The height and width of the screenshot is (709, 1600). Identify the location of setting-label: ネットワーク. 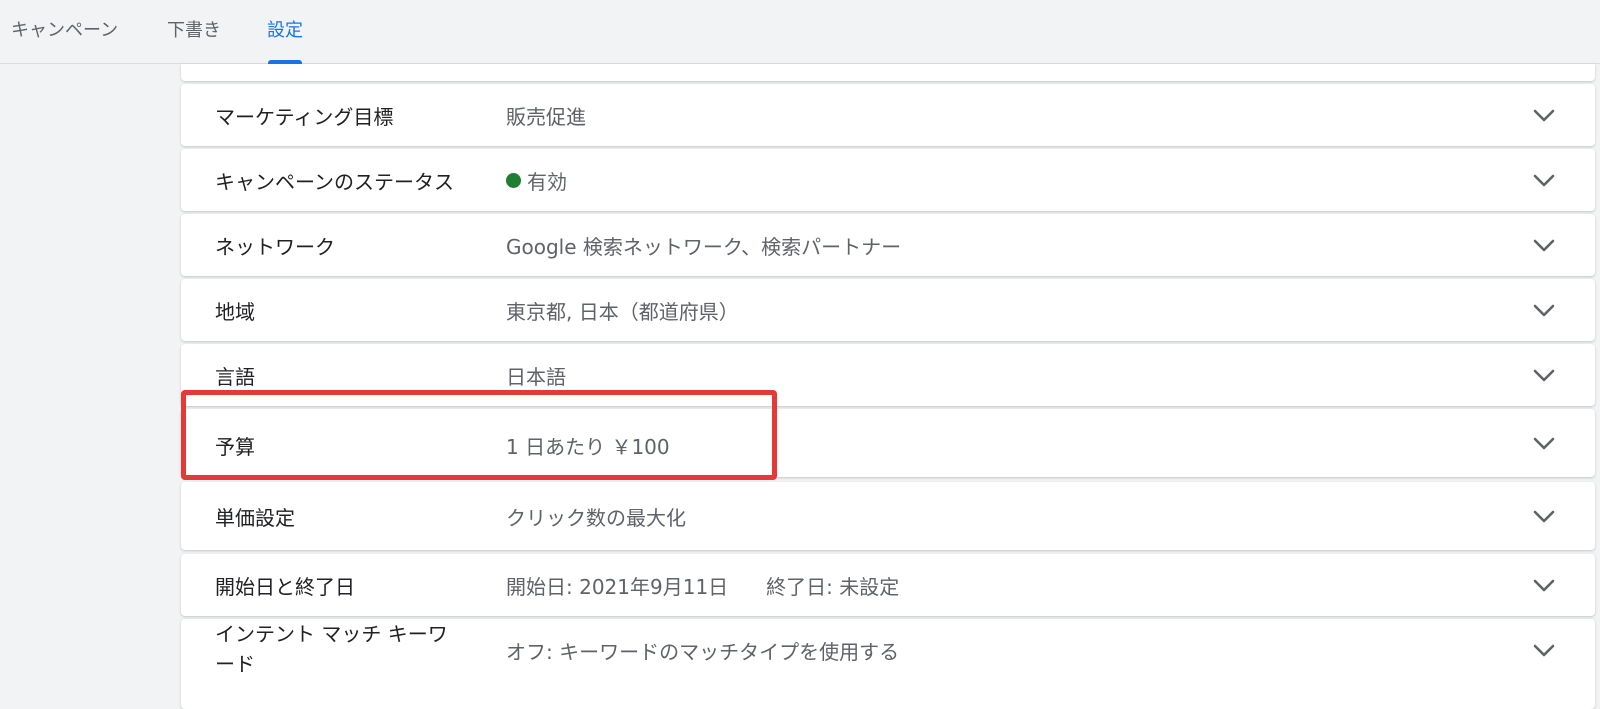
(275, 247).